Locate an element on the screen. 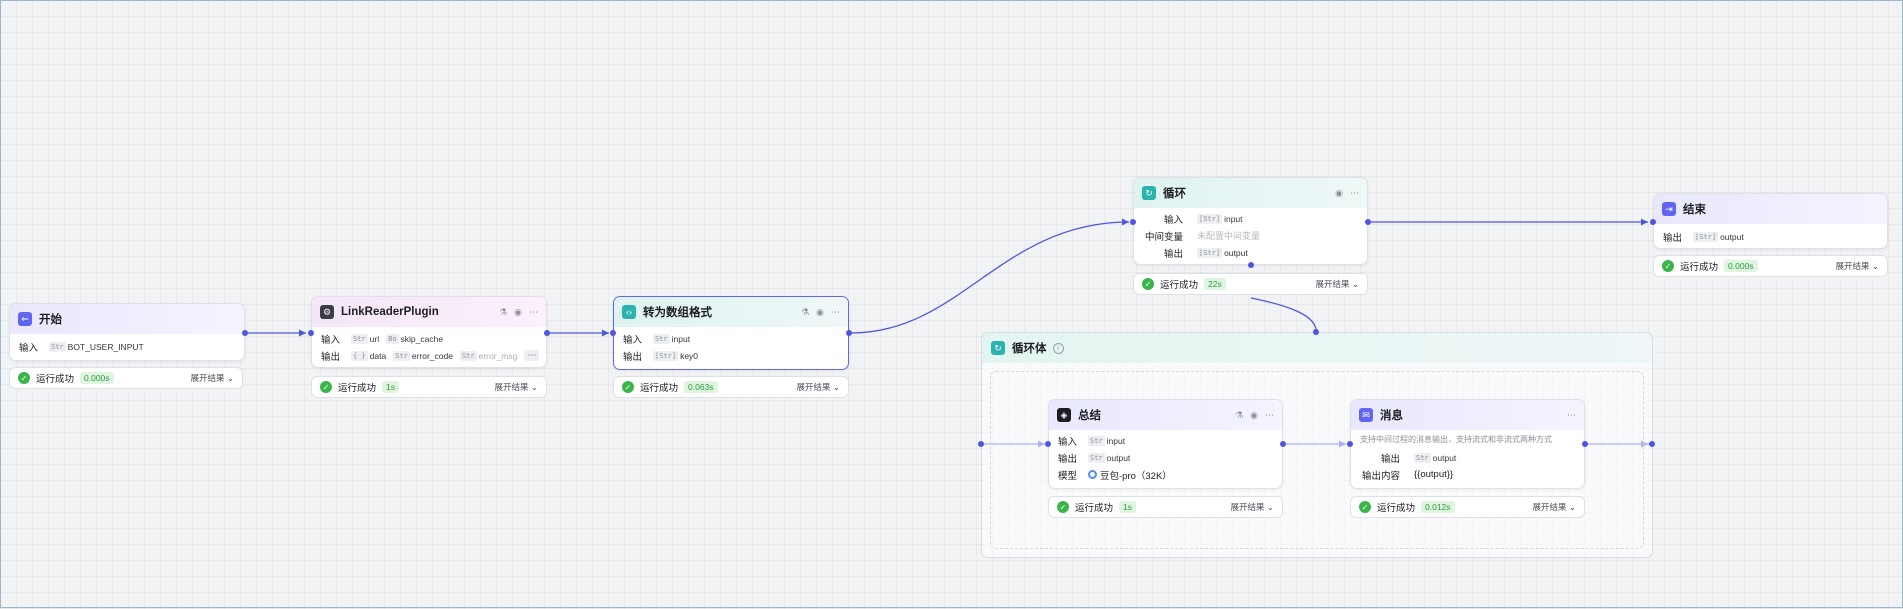 The height and width of the screenshot is (609, 1903). var-chip: { } data is located at coordinates (369, 355).